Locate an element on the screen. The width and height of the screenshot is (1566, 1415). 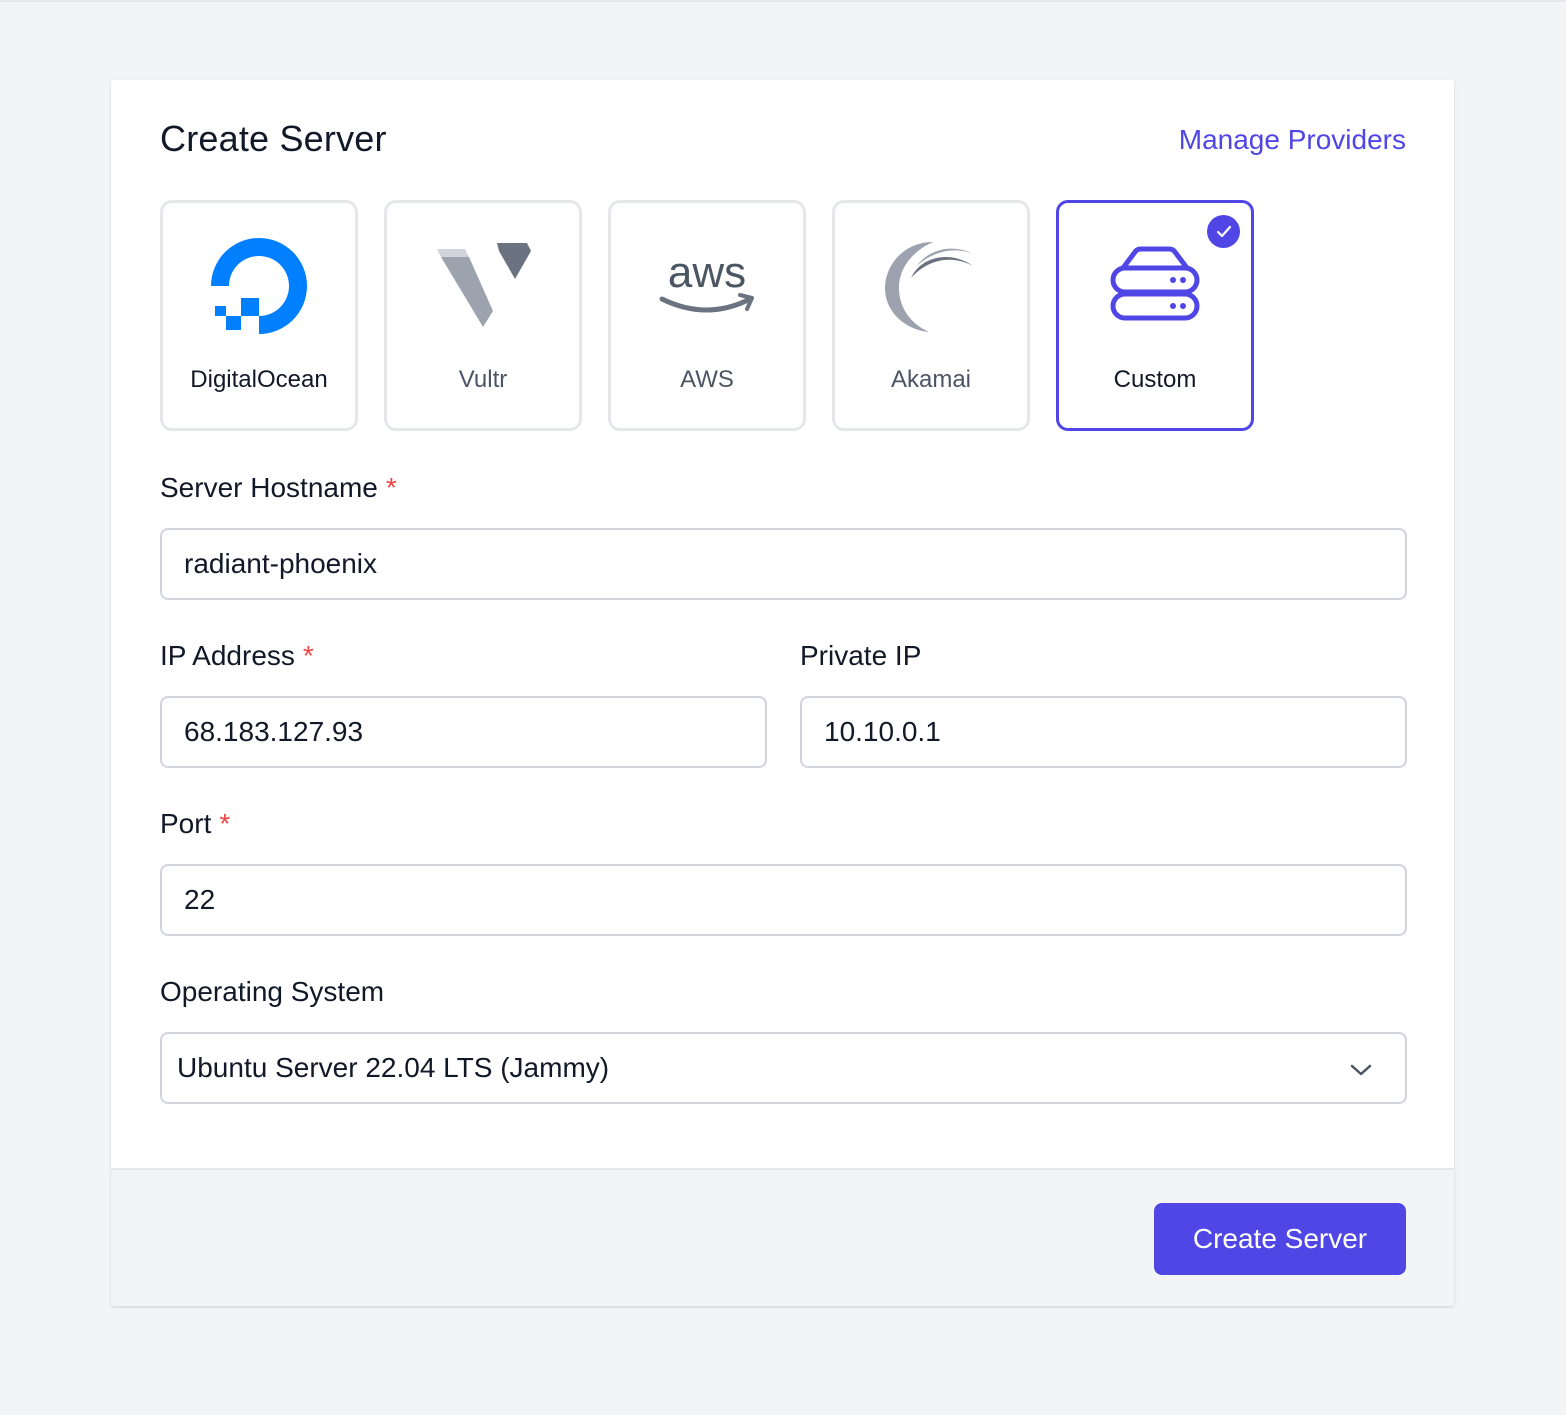
aws-logo-icon: aws is located at coordinates (707, 286).